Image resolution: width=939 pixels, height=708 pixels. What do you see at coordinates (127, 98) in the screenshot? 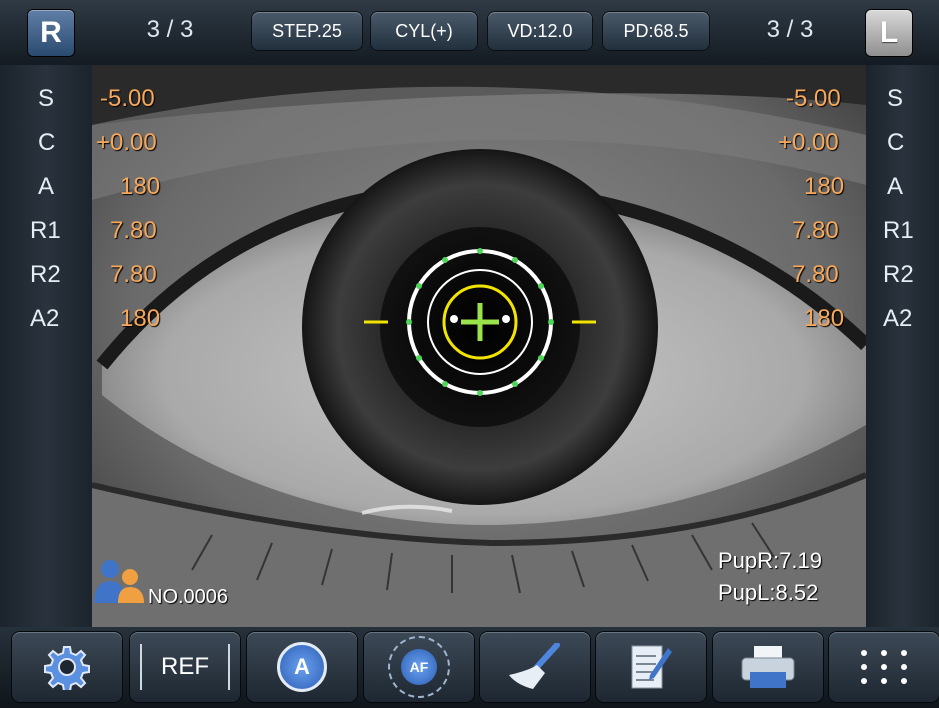
I see `right-sphere-value: -5.00` at bounding box center [127, 98].